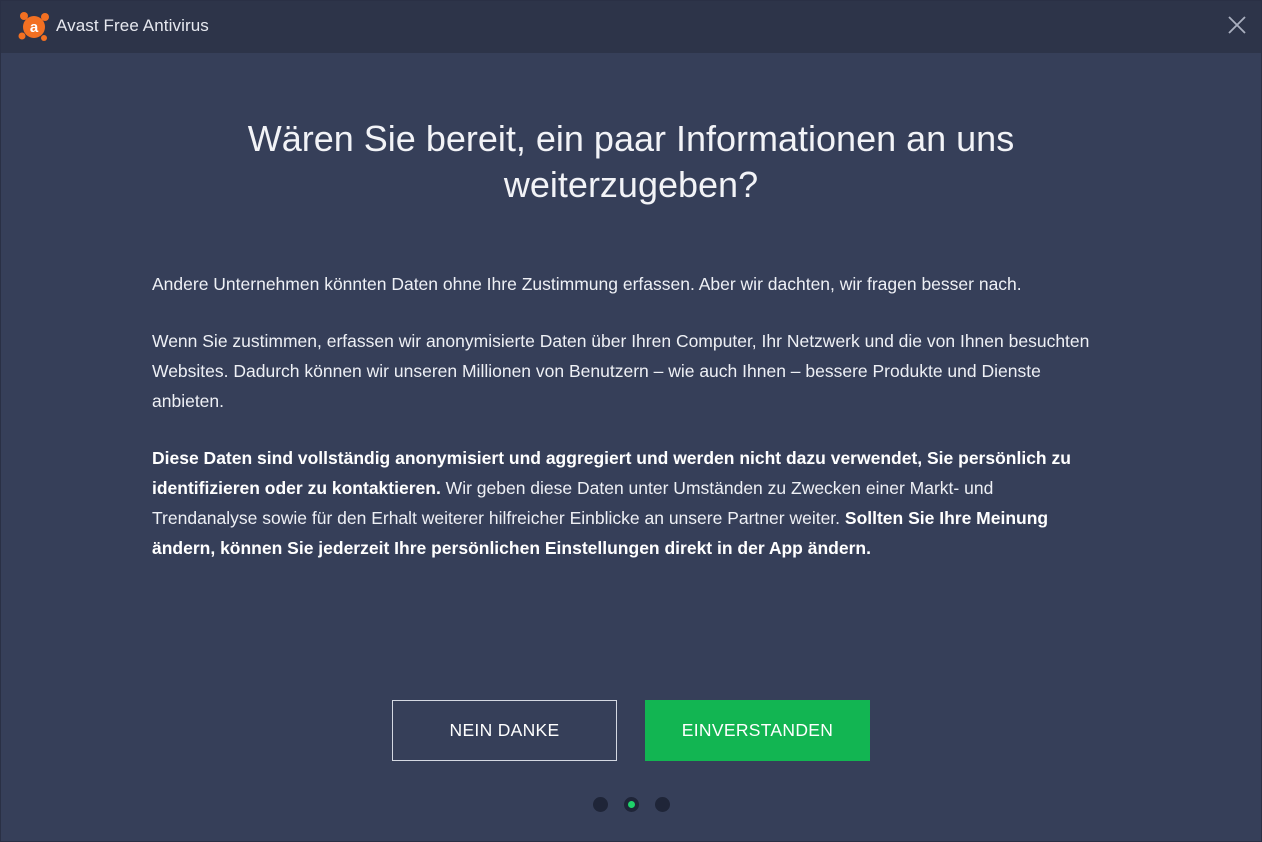 The width and height of the screenshot is (1262, 842). Describe the element at coordinates (757, 730) in the screenshot. I see `accept-button: EINVERSTANDEN` at that location.